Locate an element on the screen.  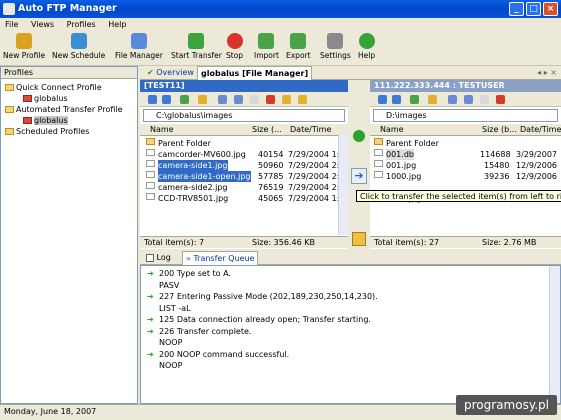
status-date: Monday, June 18, 2007 is located at coordinates (50, 411).